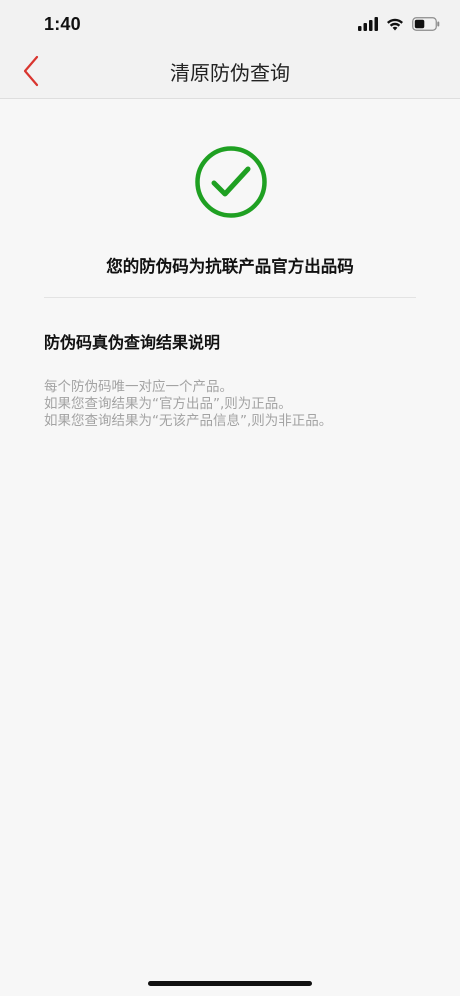 The image size is (460, 996). What do you see at coordinates (138, 387) in the screenshot?
I see `explanation-line: 每个防伪码唯一对应一个产品。` at bounding box center [138, 387].